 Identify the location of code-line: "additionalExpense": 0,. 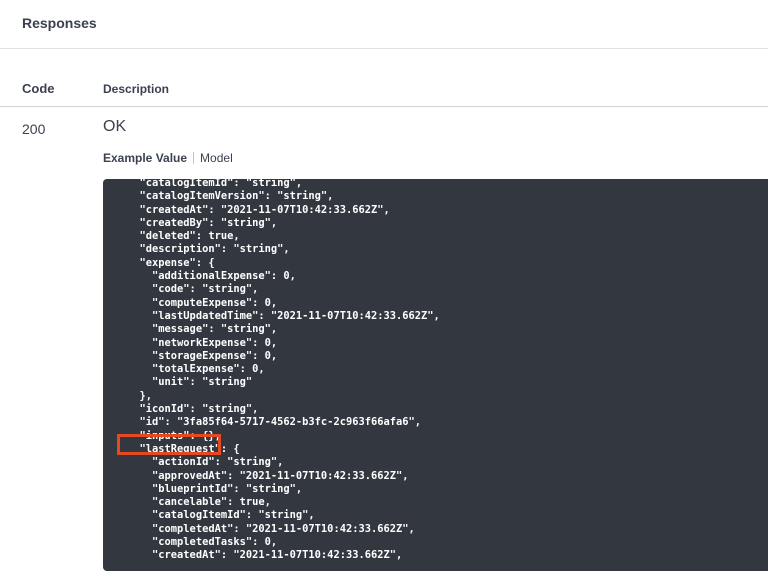
(211, 276).